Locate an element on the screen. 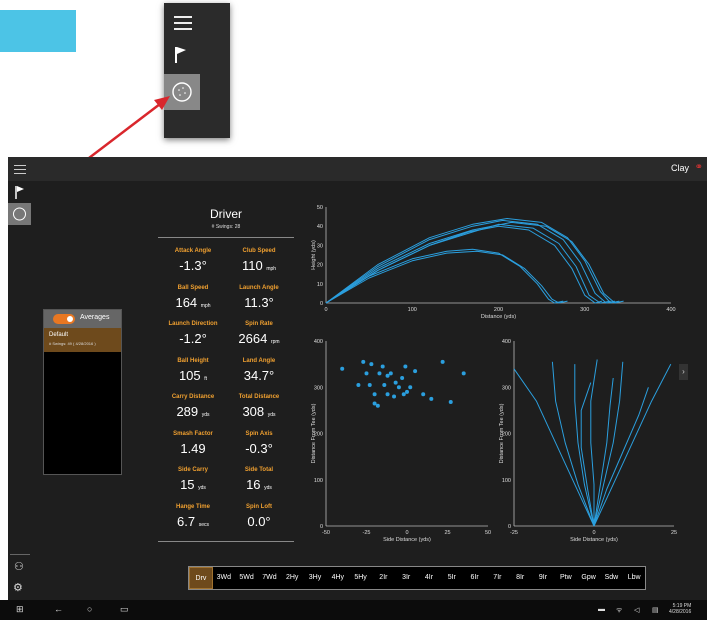 The image size is (707, 620). metric-number: -0.3° is located at coordinates (259, 448).